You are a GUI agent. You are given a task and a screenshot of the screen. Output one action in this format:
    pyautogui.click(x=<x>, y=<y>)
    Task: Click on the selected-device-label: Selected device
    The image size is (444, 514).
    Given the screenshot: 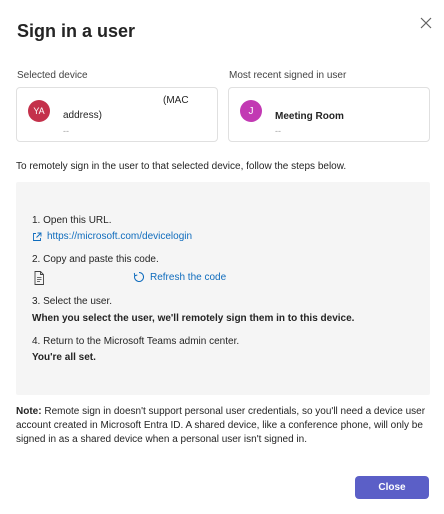 What is the action you would take?
    pyautogui.click(x=52, y=75)
    